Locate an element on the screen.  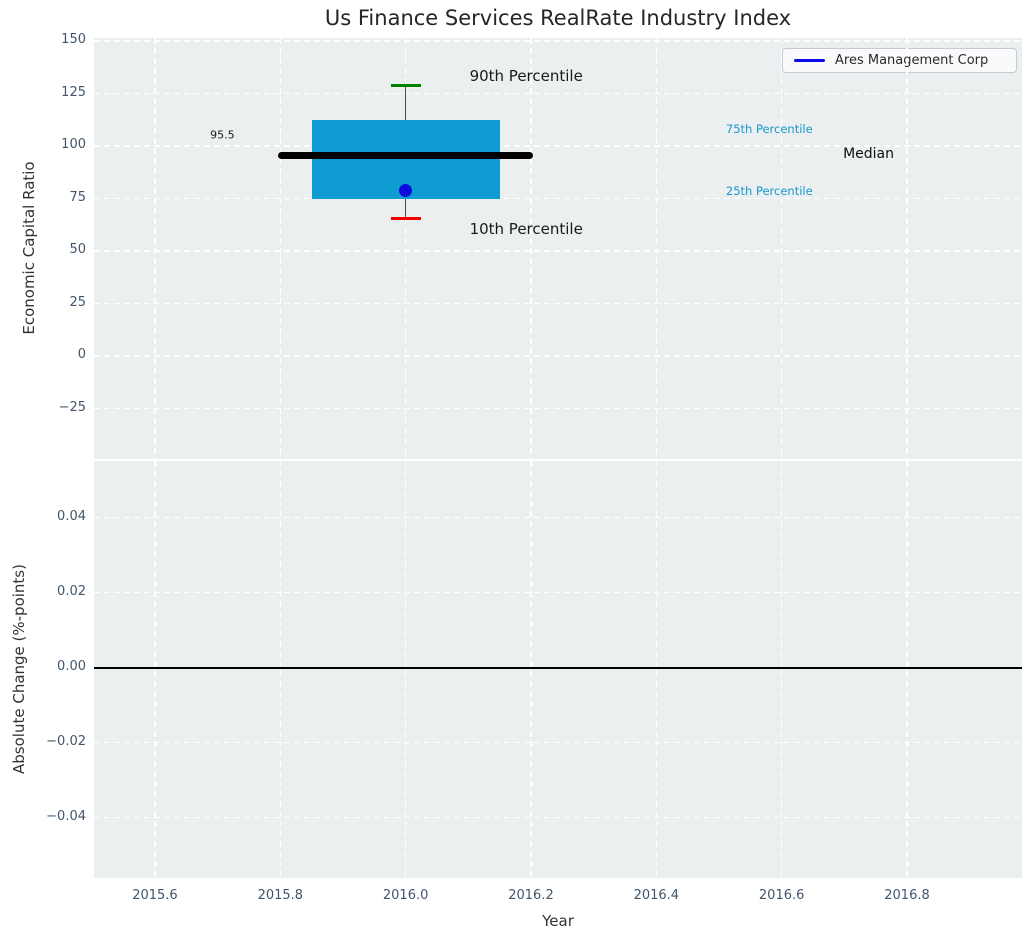
annotation-75th-percentile: 75th Percentile is located at coordinates (769, 128).